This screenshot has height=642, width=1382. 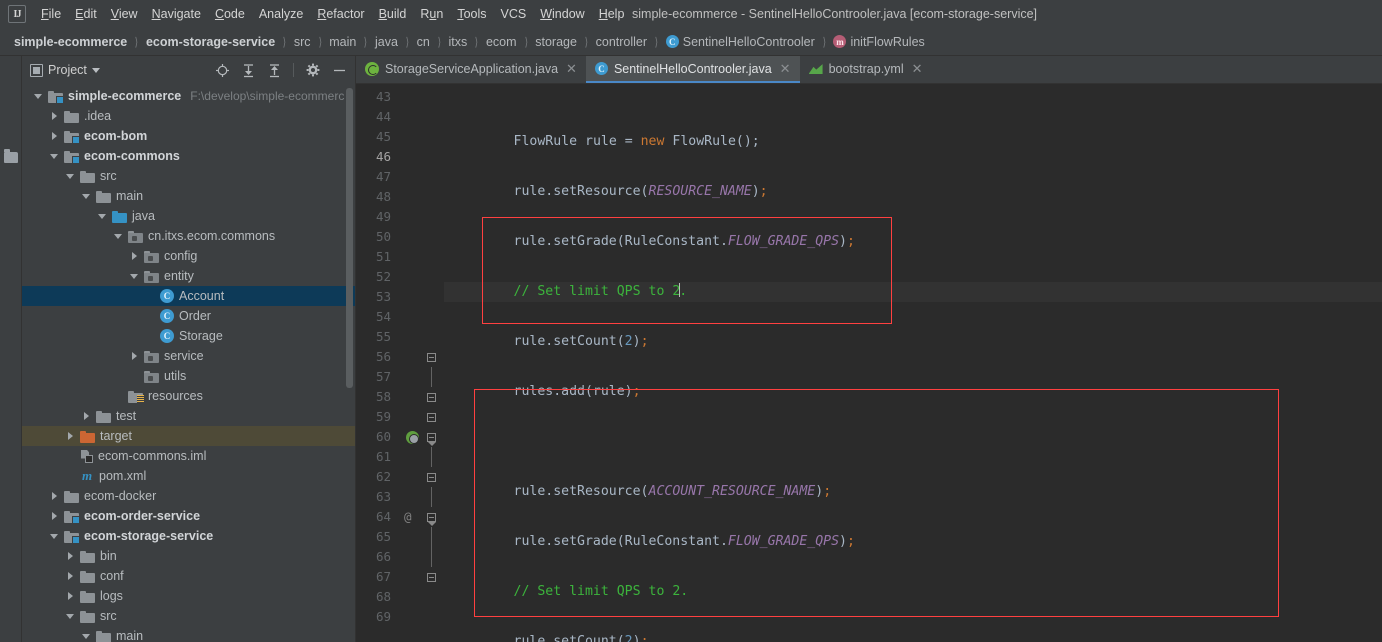 What do you see at coordinates (222, 70) in the screenshot?
I see `locate-icon` at bounding box center [222, 70].